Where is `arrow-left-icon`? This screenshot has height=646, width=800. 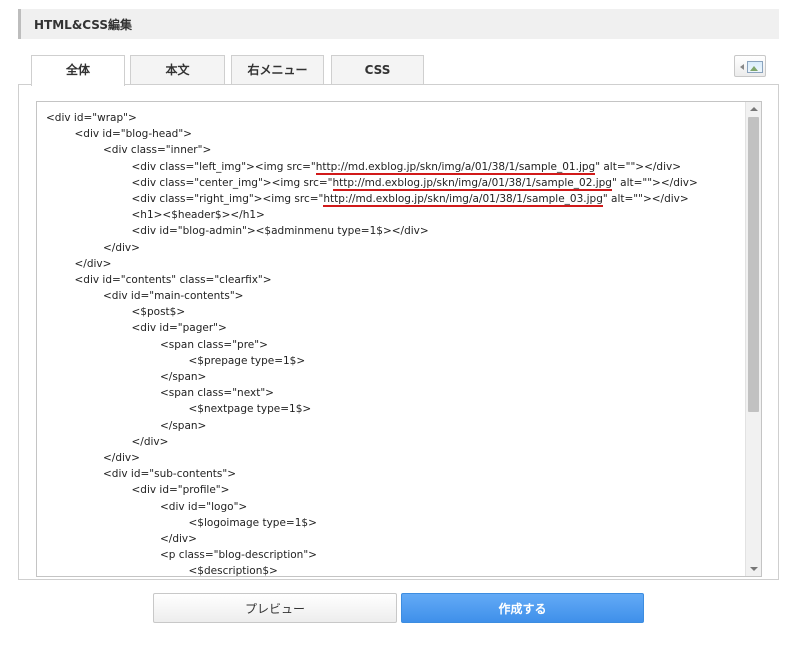
arrow-left-icon is located at coordinates (742, 67).